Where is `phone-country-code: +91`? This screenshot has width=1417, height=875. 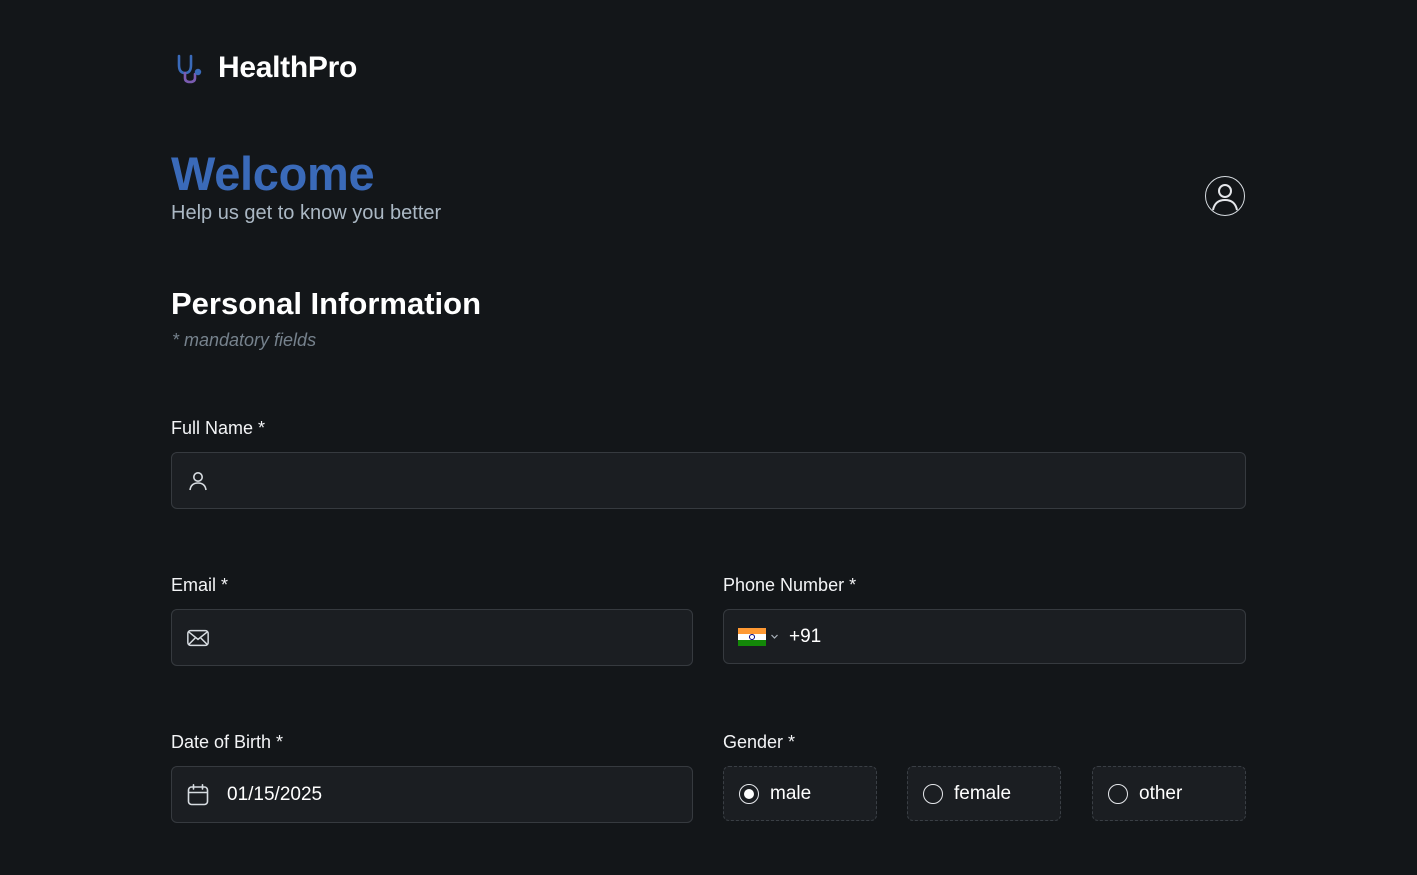 phone-country-code: +91 is located at coordinates (805, 636).